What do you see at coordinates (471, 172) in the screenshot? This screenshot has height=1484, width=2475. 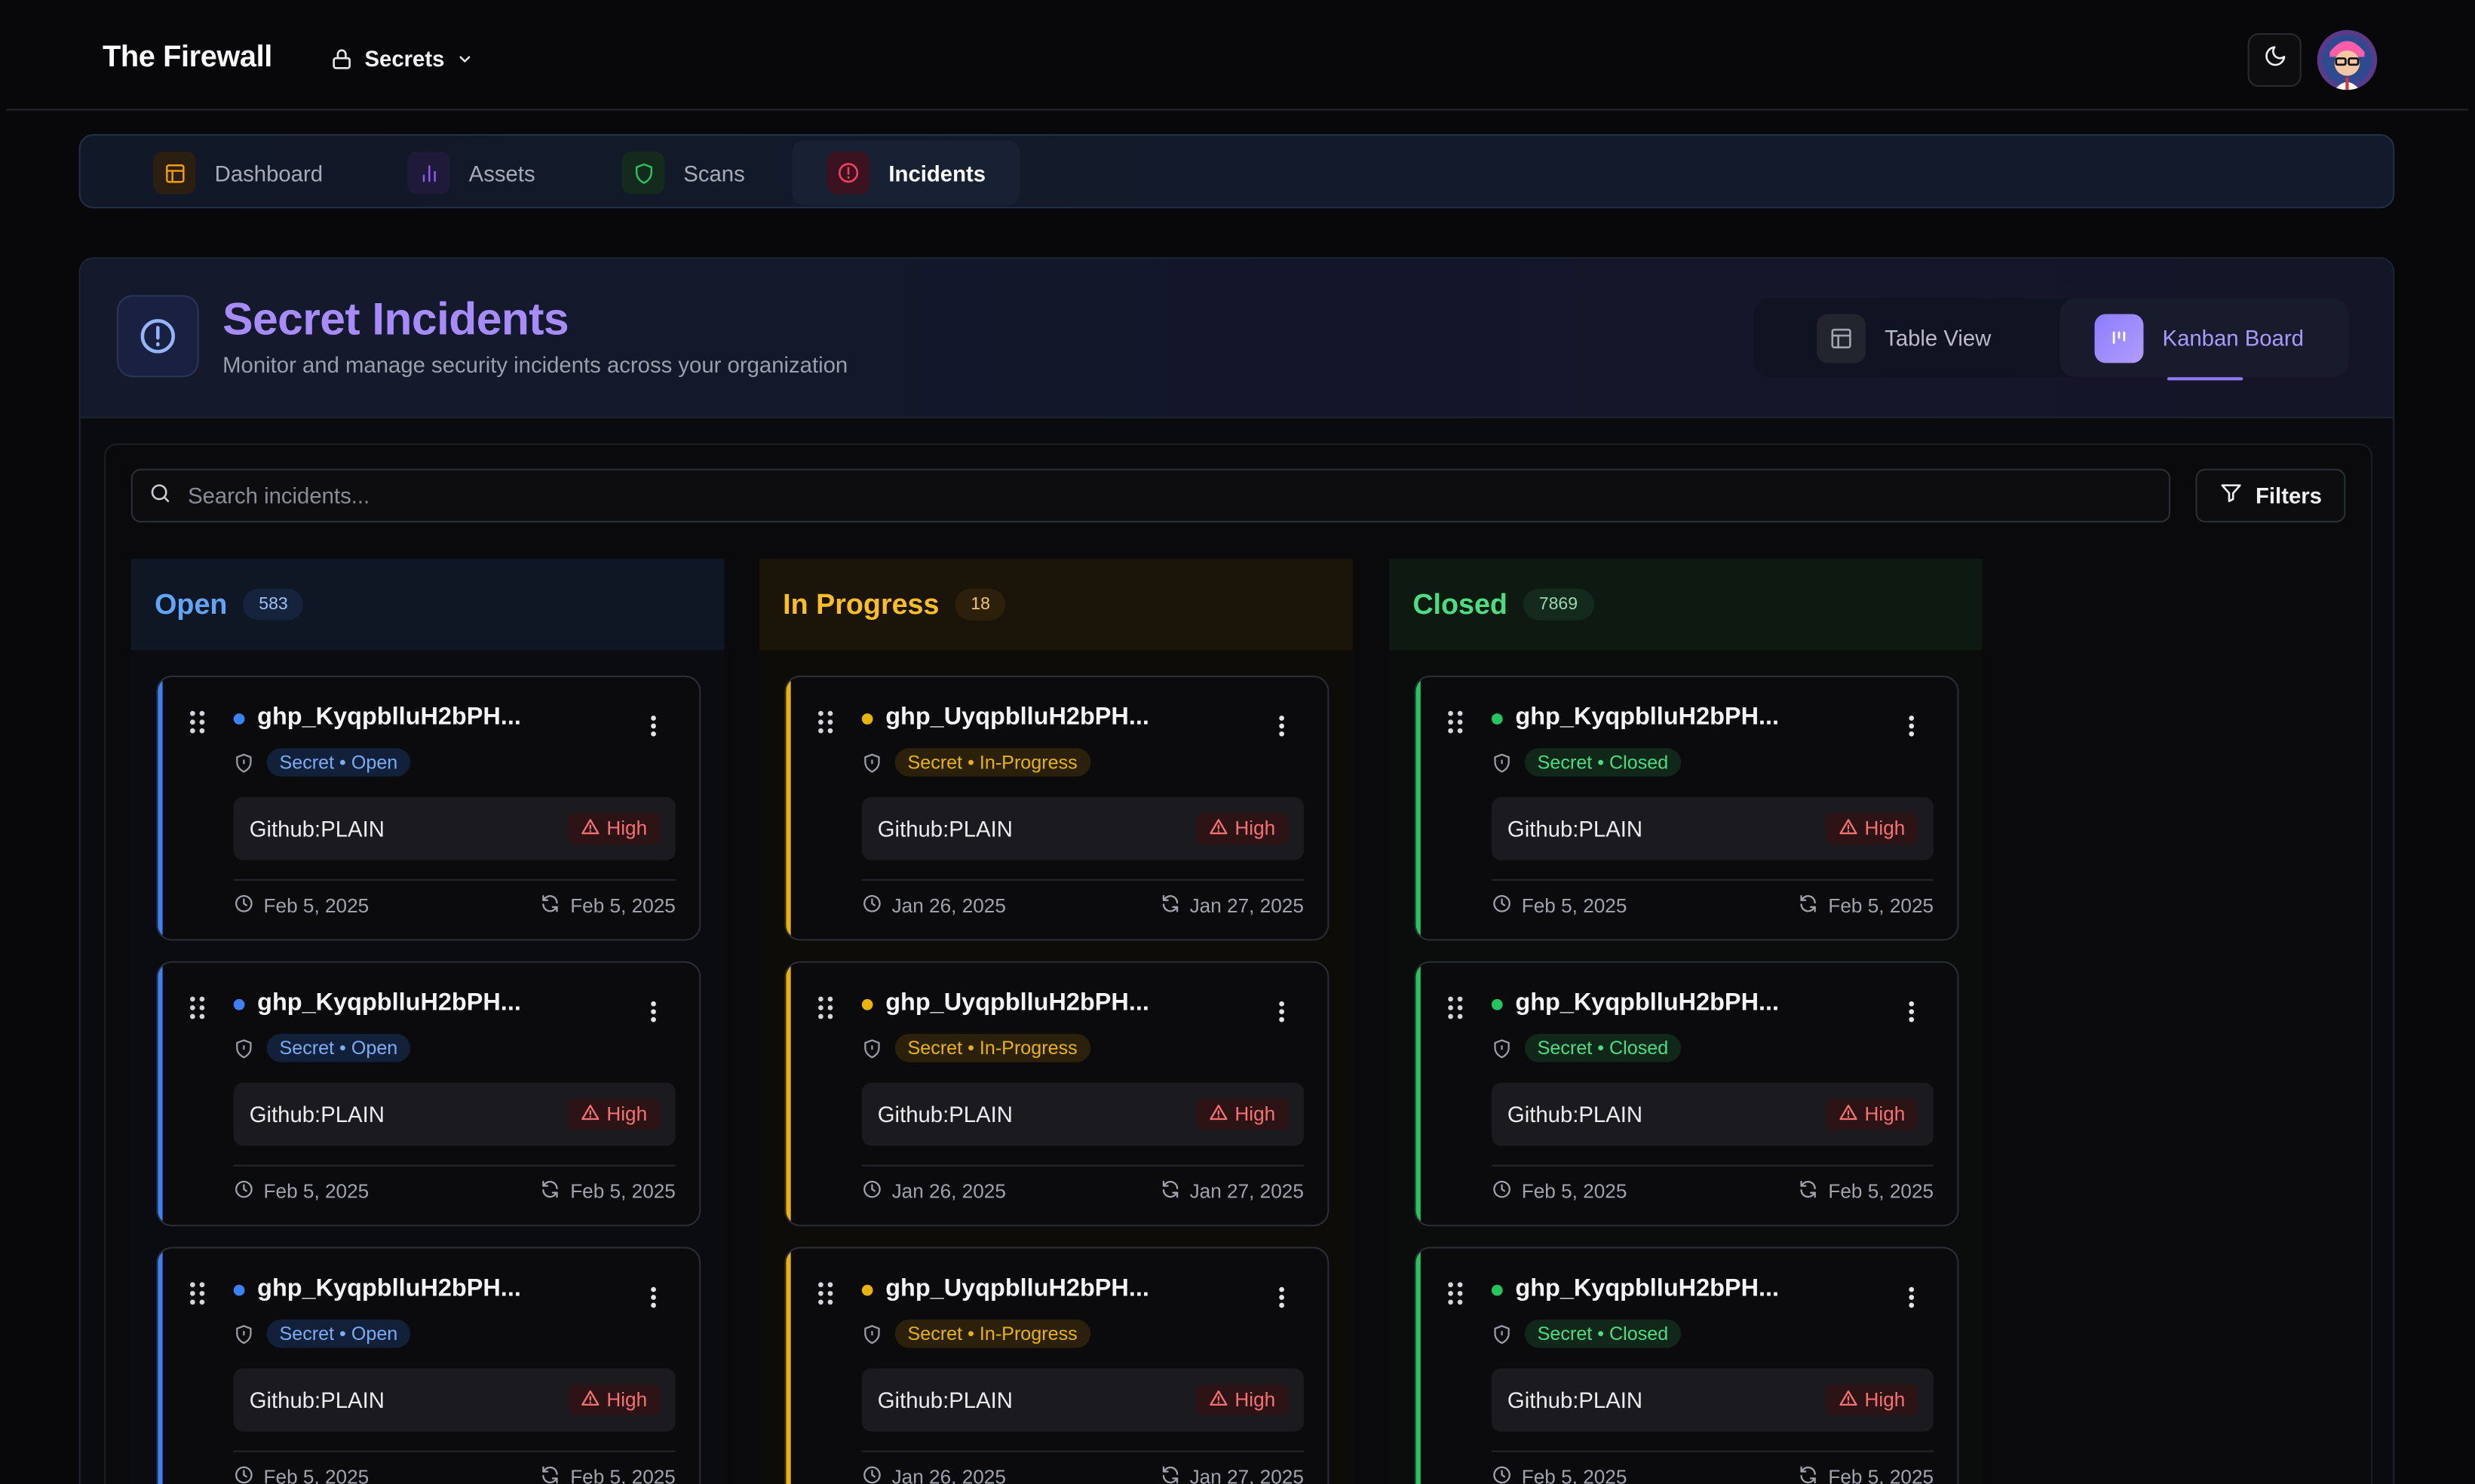 I see `nav-item-assets: Assets` at bounding box center [471, 172].